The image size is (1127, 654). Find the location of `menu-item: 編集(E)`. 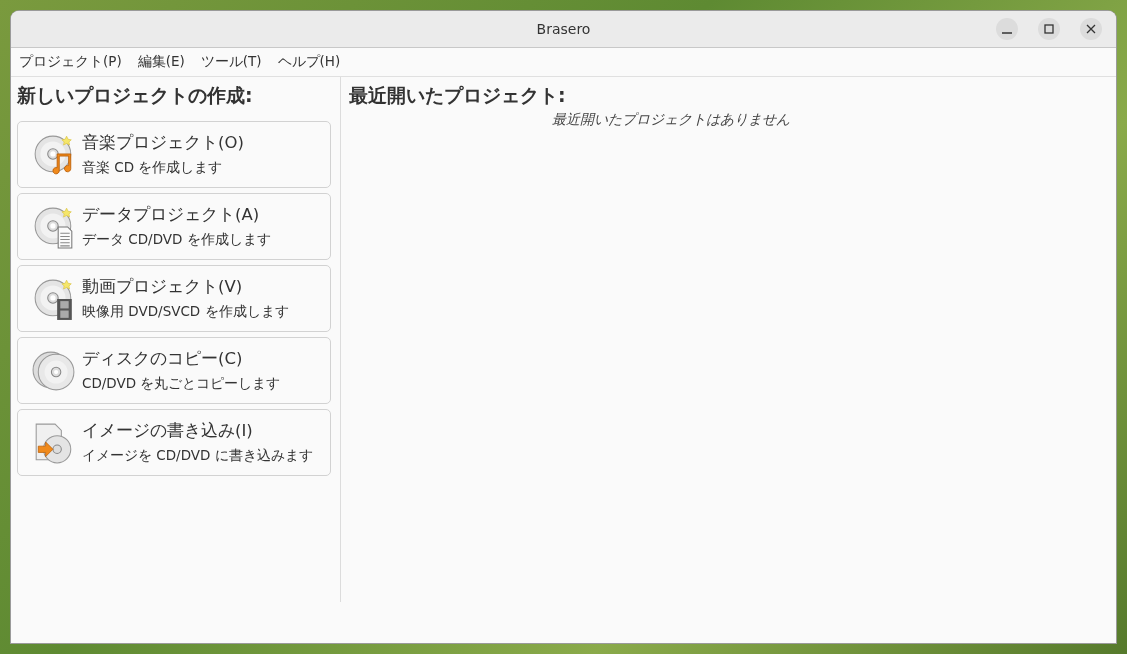

menu-item: 編集(E) is located at coordinates (161, 62).